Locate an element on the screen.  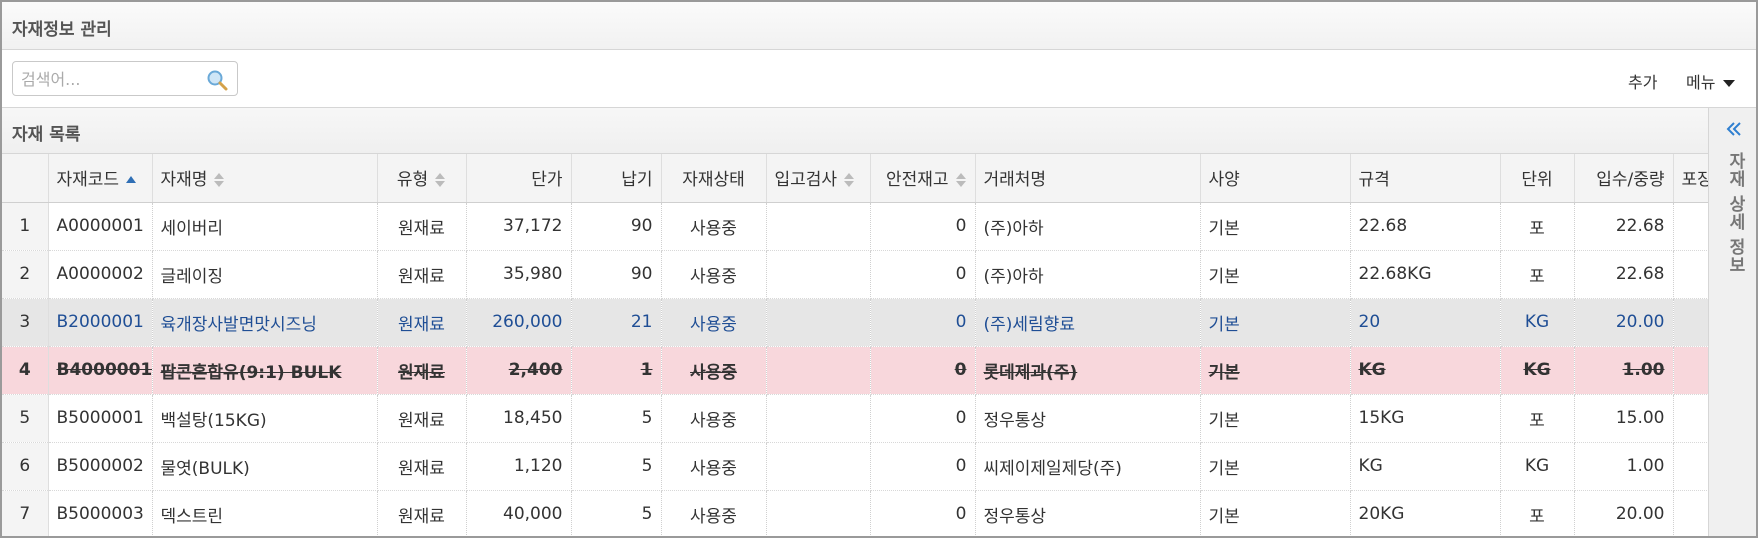
cell-price: 1,120 is located at coordinates (519, 466).